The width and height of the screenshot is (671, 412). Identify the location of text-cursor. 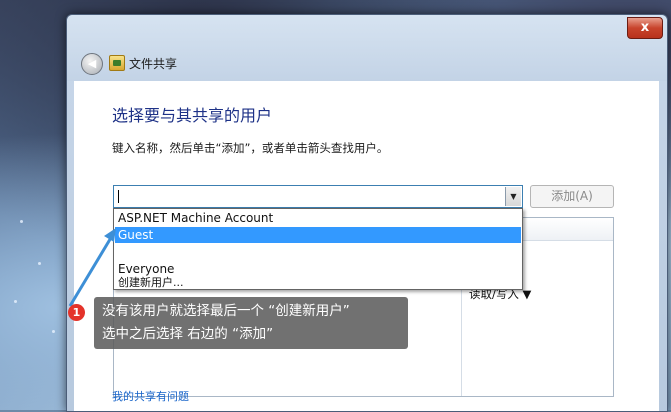
(118, 196).